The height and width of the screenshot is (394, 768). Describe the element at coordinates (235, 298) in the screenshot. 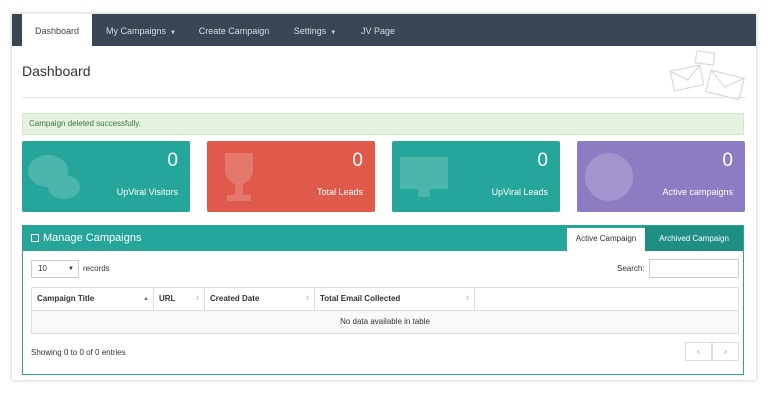

I see `column-header-label: Created Date` at that location.